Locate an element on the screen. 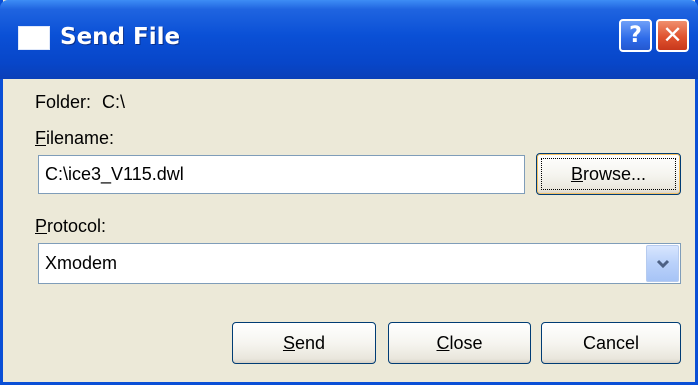 The width and height of the screenshot is (698, 385). protocol-dropdown-button is located at coordinates (662, 263).